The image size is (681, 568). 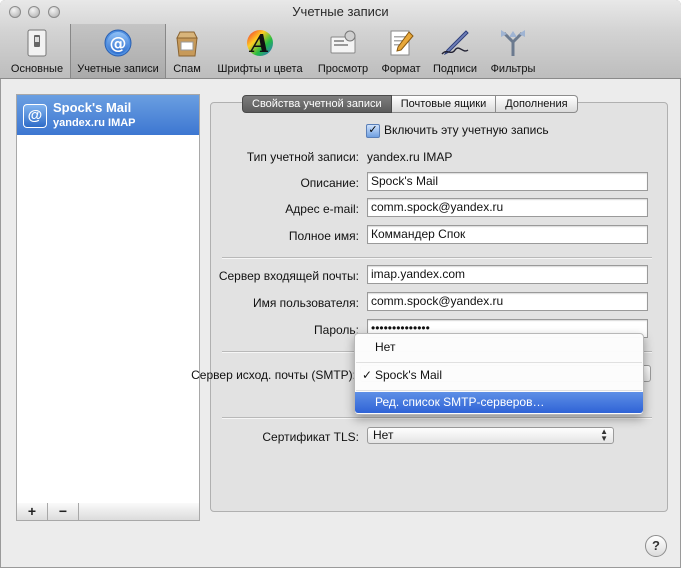 What do you see at coordinates (408, 375) in the screenshot?
I see `menu-item-label: Spock's Mail` at bounding box center [408, 375].